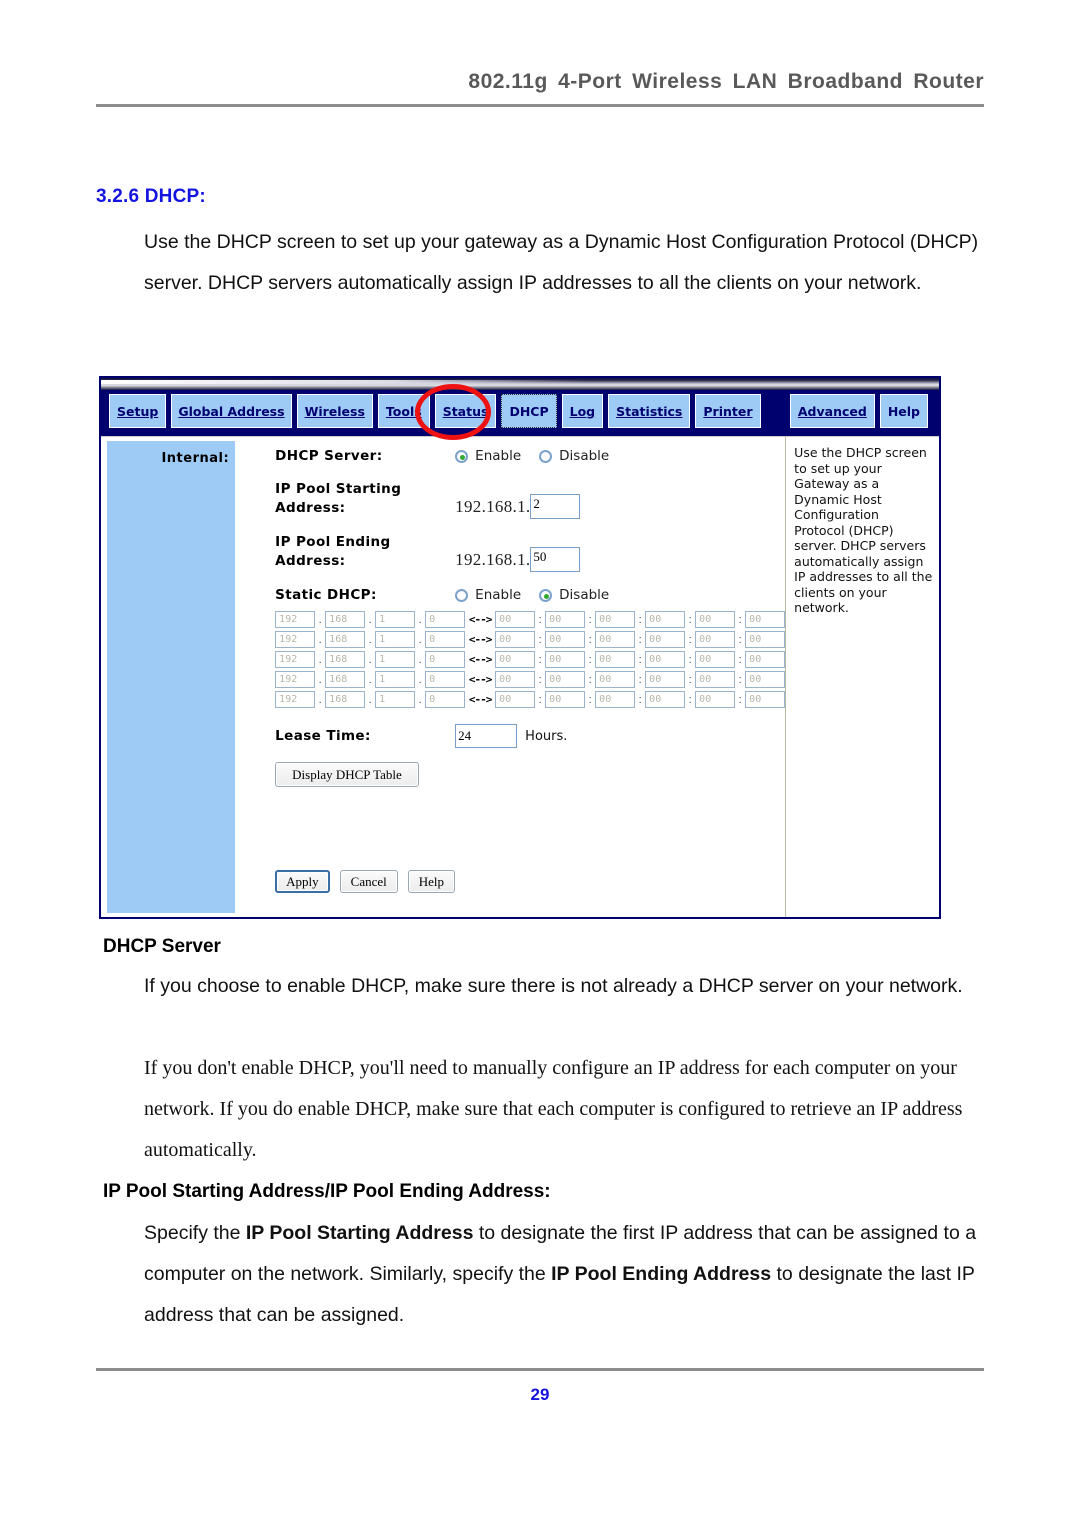 This screenshot has width=1080, height=1528. I want to click on static-dhcp-disable-option: Disable, so click(574, 595).